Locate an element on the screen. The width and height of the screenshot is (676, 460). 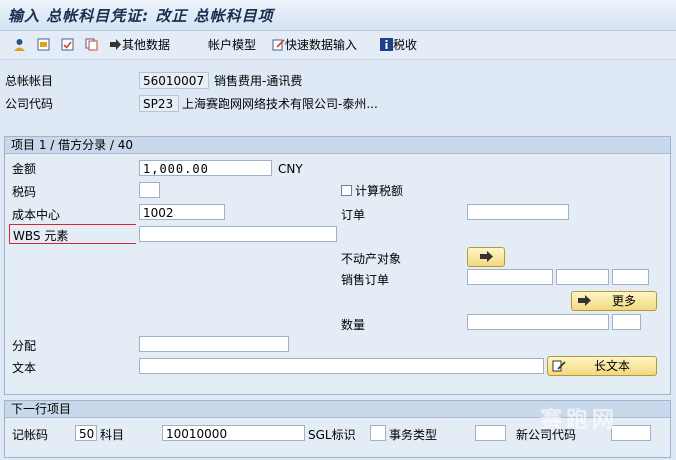
tax-code-input is located at coordinates (149, 190).